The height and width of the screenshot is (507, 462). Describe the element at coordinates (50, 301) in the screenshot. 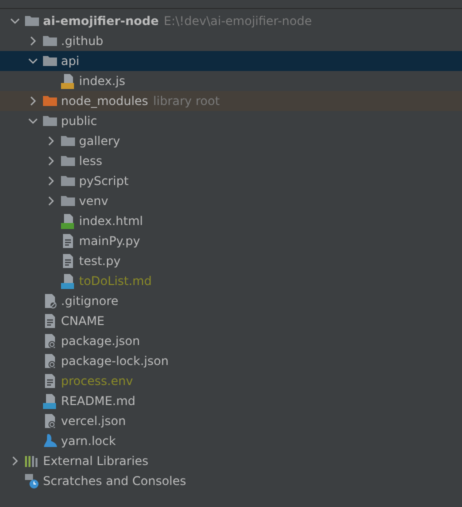

I see `ignore-file-icon` at that location.